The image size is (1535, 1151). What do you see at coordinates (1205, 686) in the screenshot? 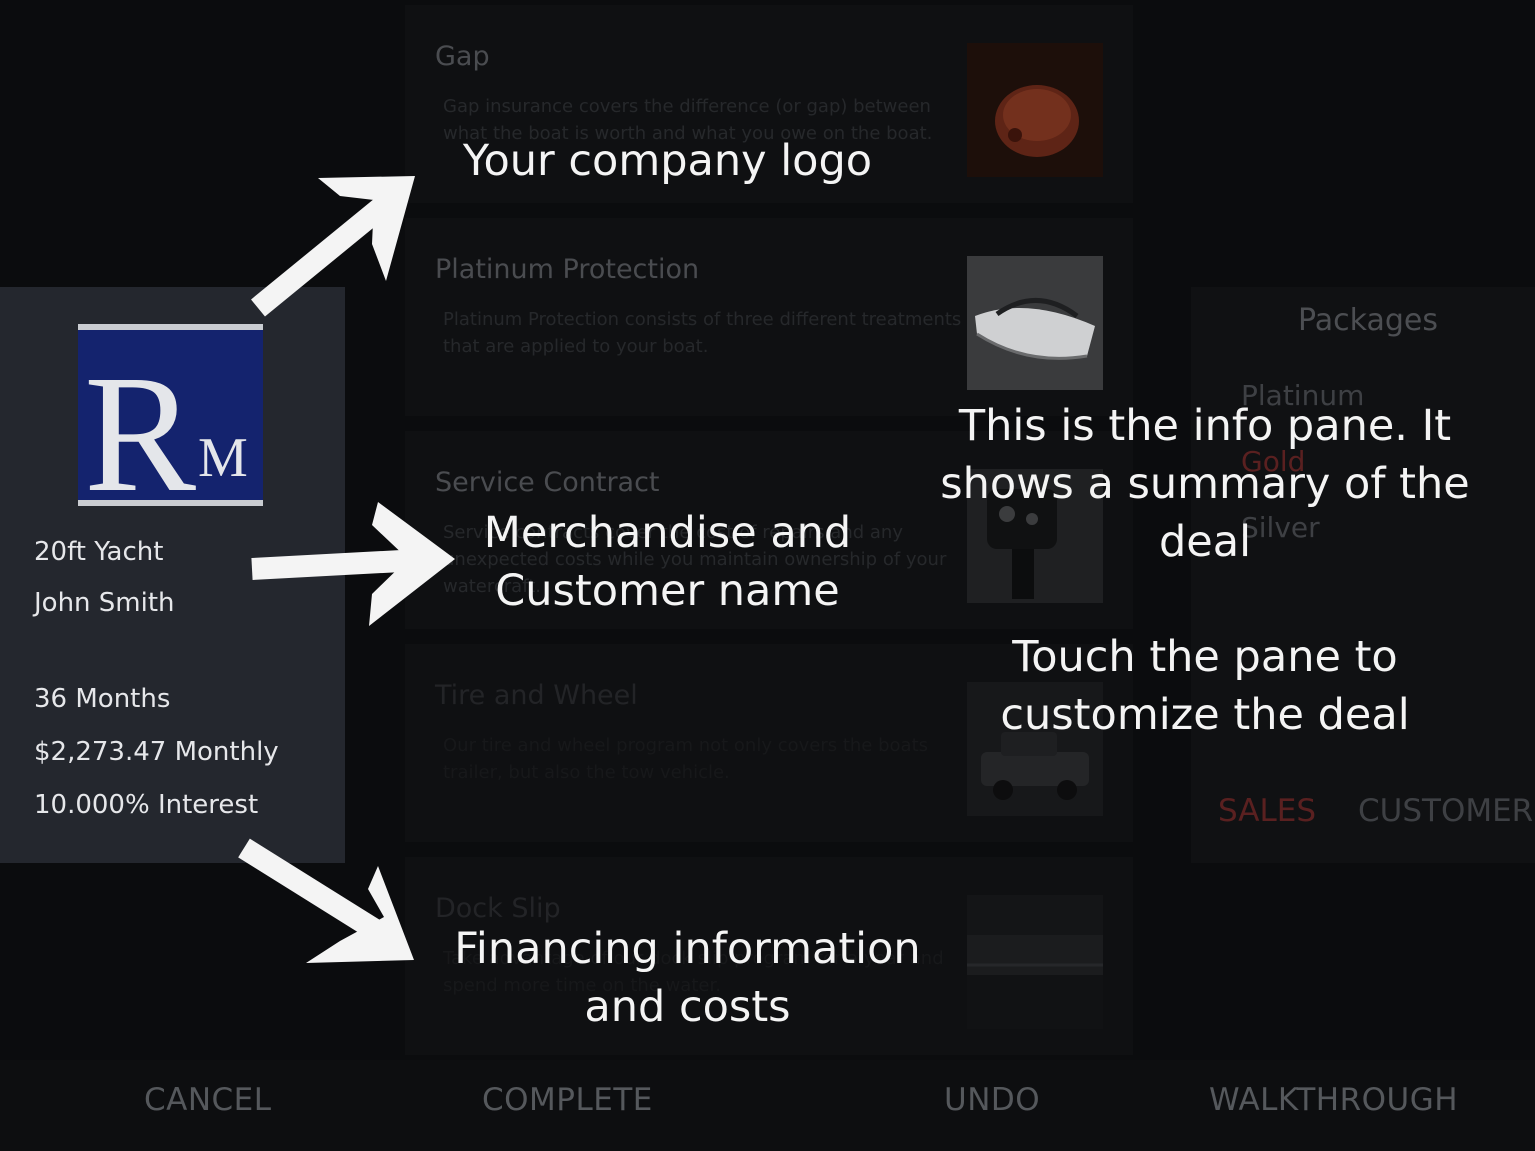
I see `annotation-touch-pane: Touch the pane to customize the deal` at bounding box center [1205, 686].